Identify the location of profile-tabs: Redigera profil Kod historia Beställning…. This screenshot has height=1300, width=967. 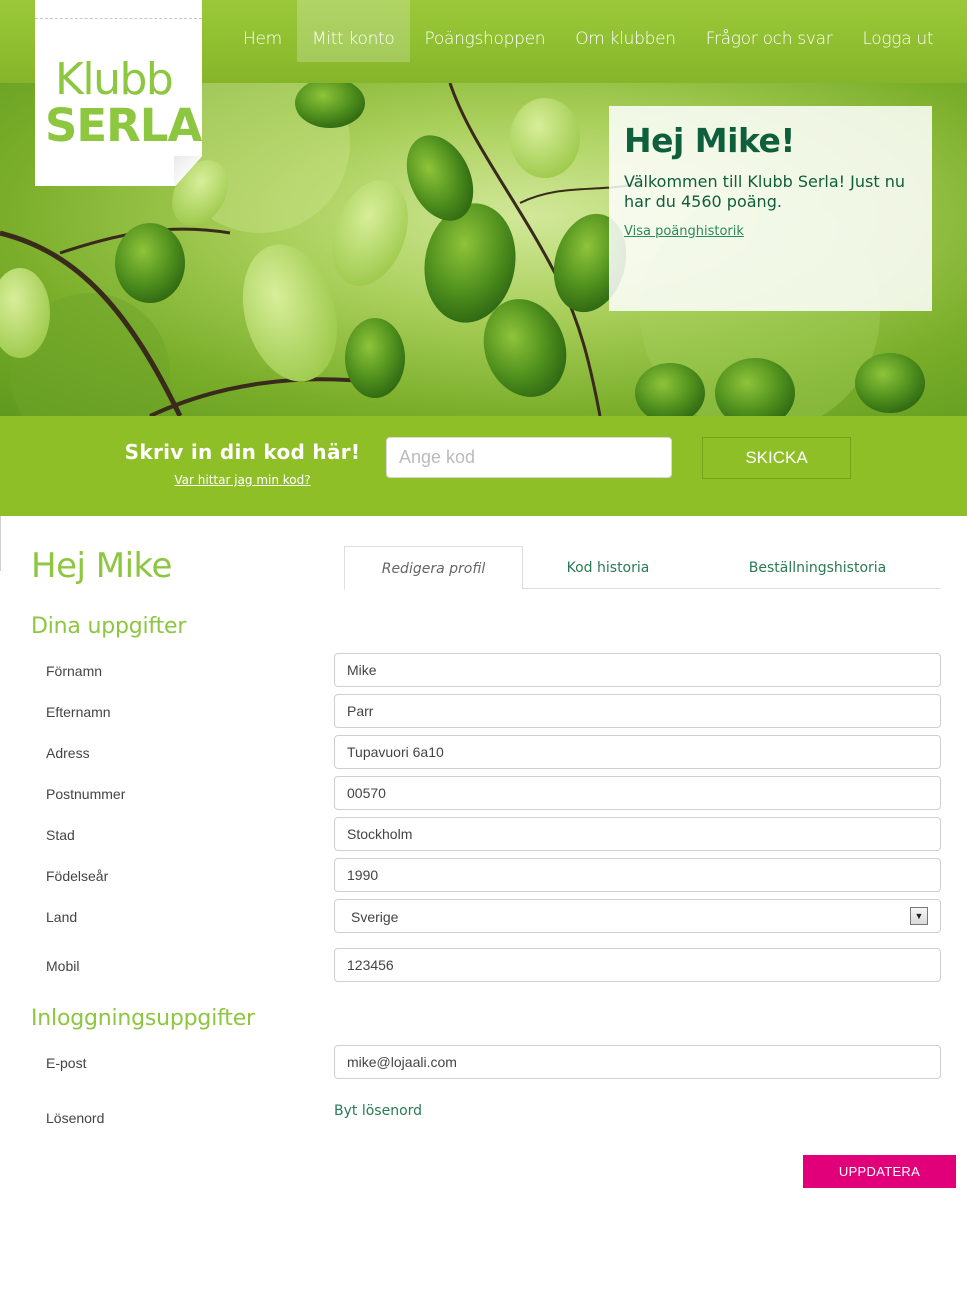
(642, 568).